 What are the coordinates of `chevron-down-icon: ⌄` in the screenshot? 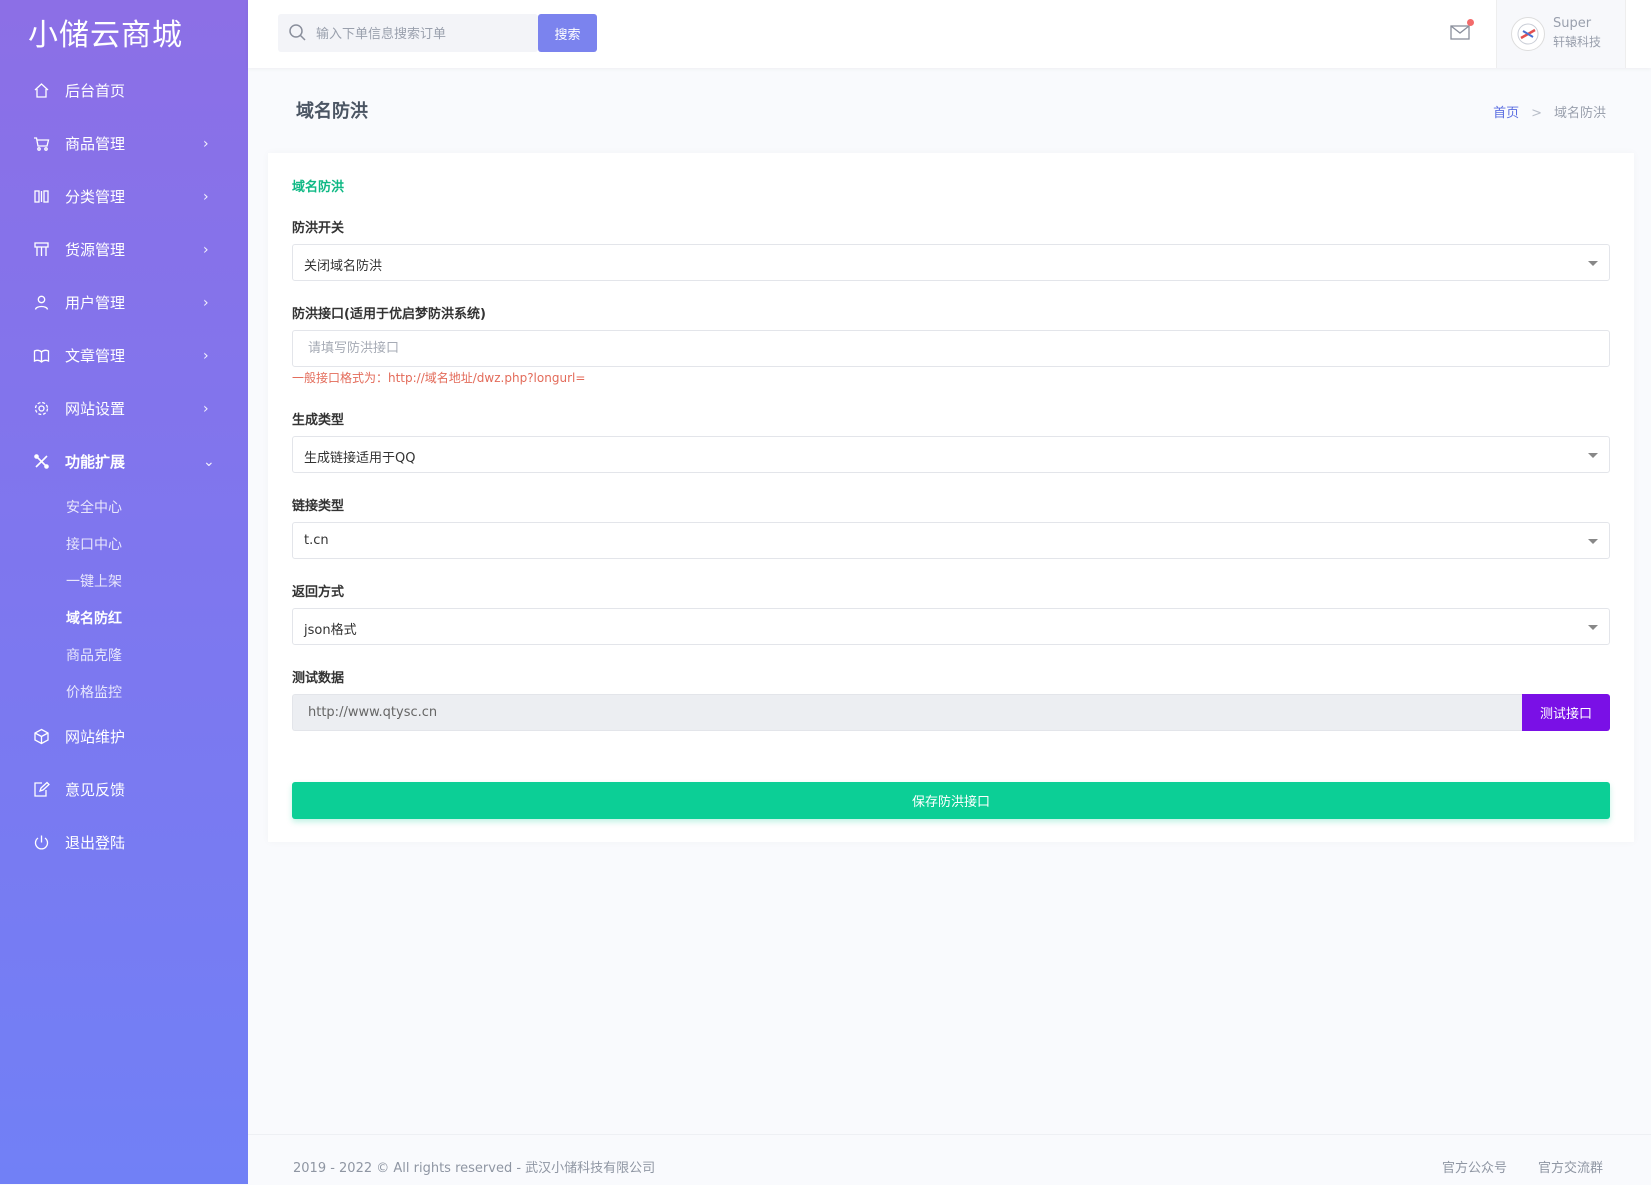 It's located at (209, 461).